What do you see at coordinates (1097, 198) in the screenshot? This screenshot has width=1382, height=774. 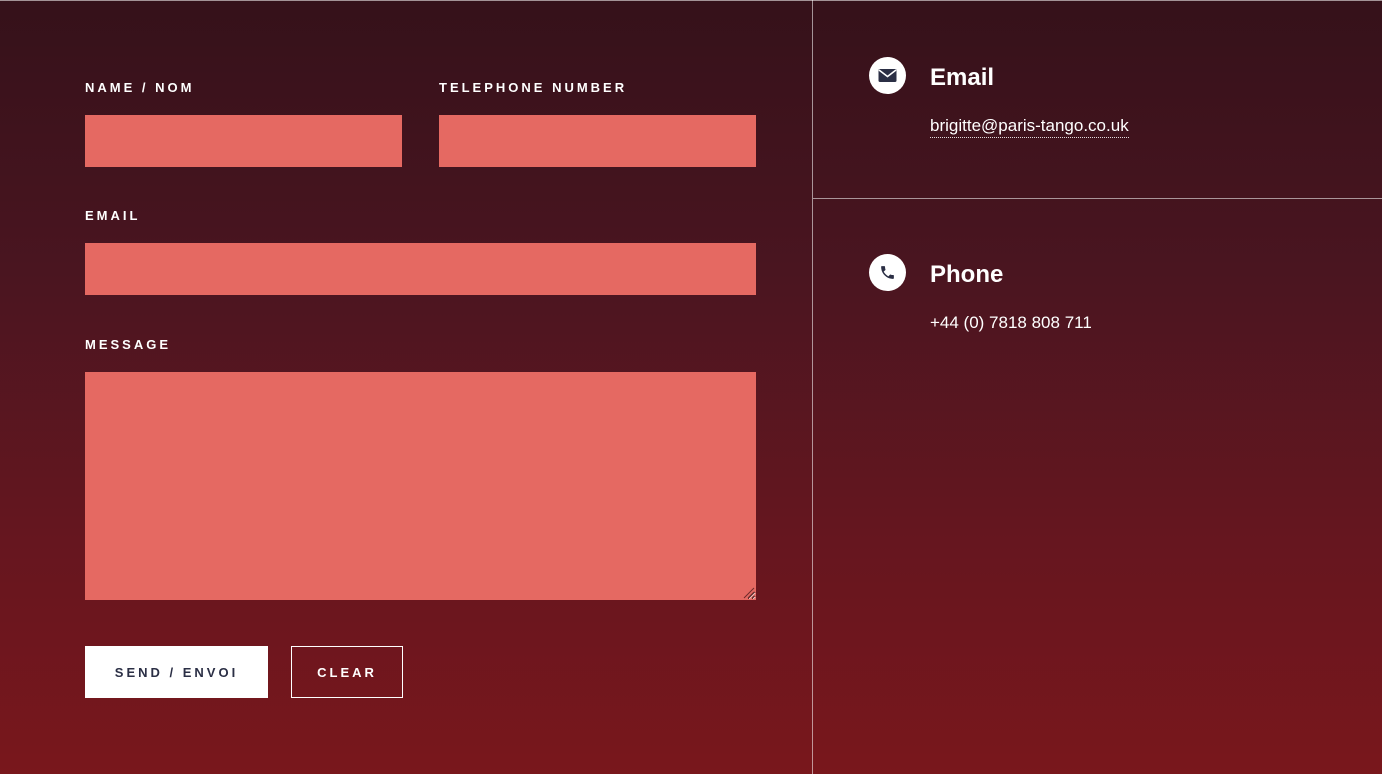 I see `contact-divider` at bounding box center [1097, 198].